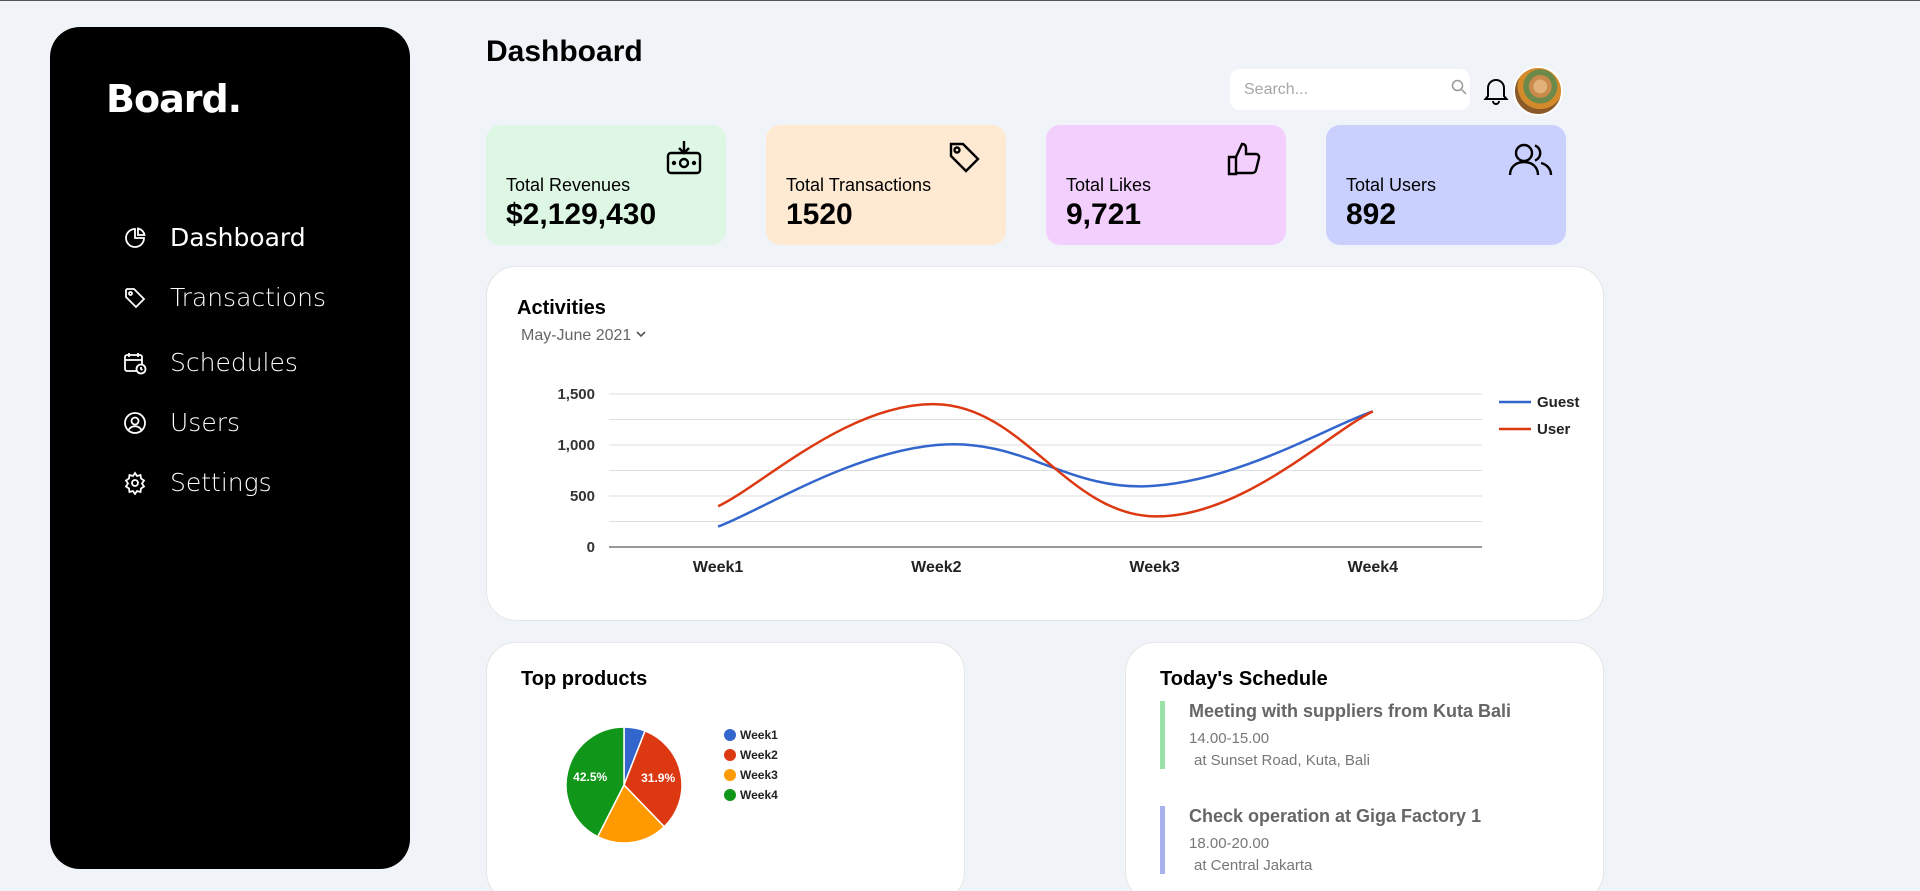  Describe the element at coordinates (221, 482) in the screenshot. I see `sidebar-item-label: Settings` at that location.